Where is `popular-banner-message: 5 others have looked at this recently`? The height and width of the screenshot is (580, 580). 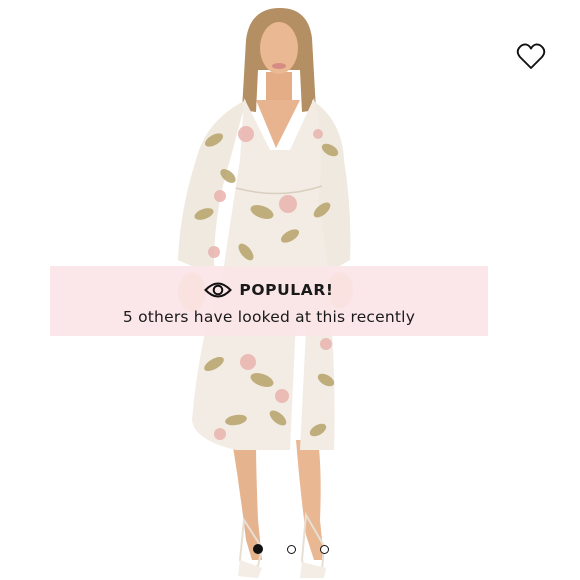 popular-banner-message: 5 others have looked at this recently is located at coordinates (269, 316).